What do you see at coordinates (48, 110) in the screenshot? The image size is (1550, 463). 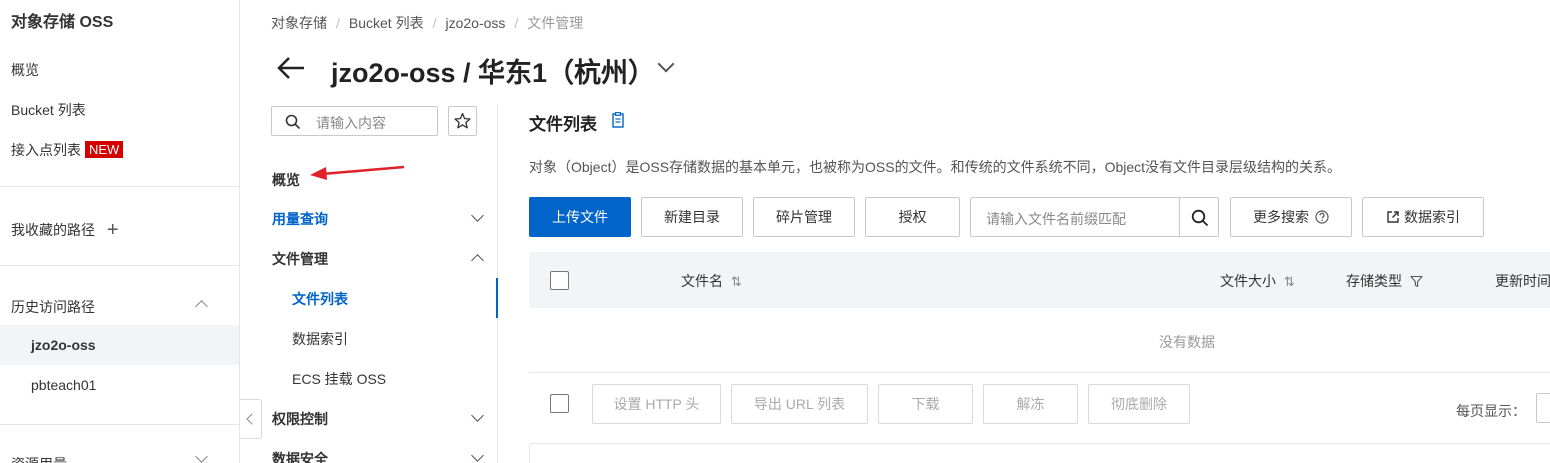 I see `nav-item-bucket-list: Bucket 列表` at bounding box center [48, 110].